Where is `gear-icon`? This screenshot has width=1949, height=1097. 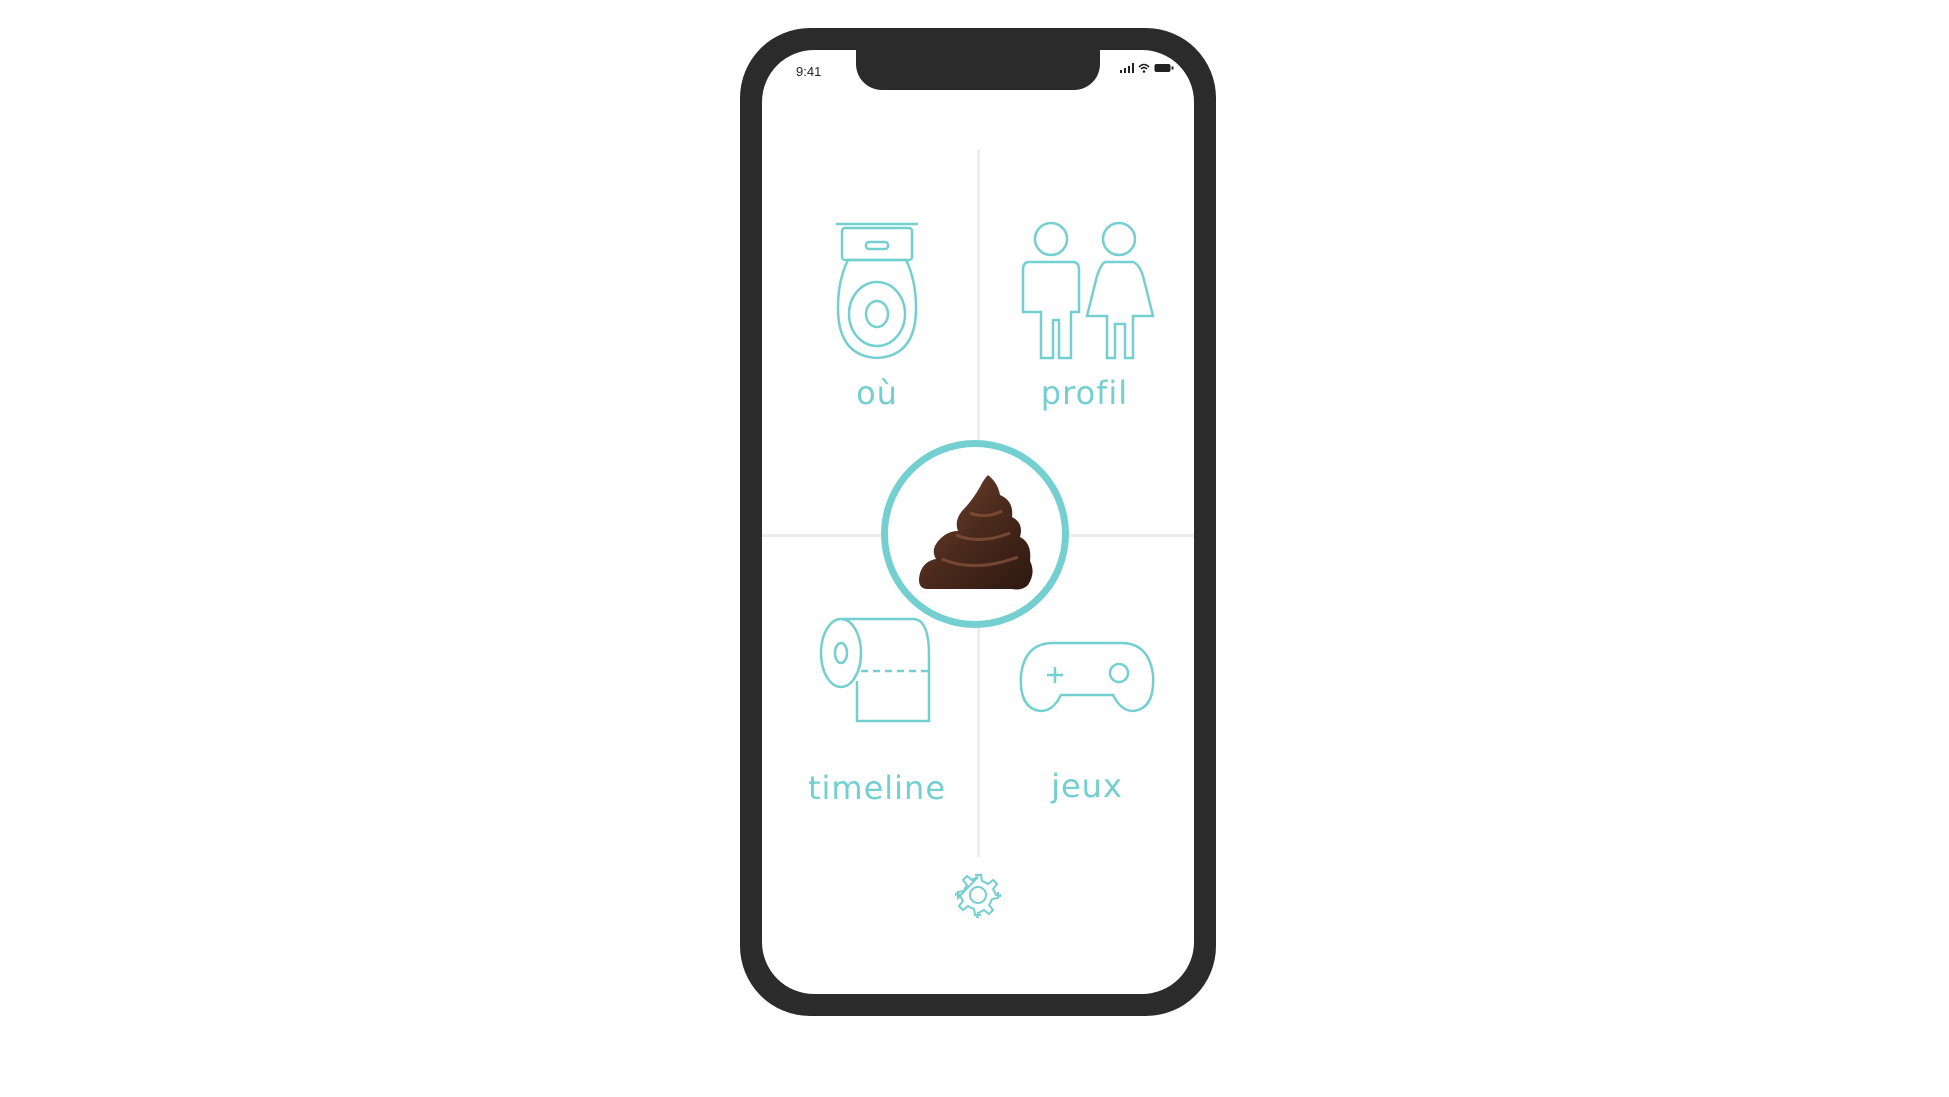 gear-icon is located at coordinates (978, 896).